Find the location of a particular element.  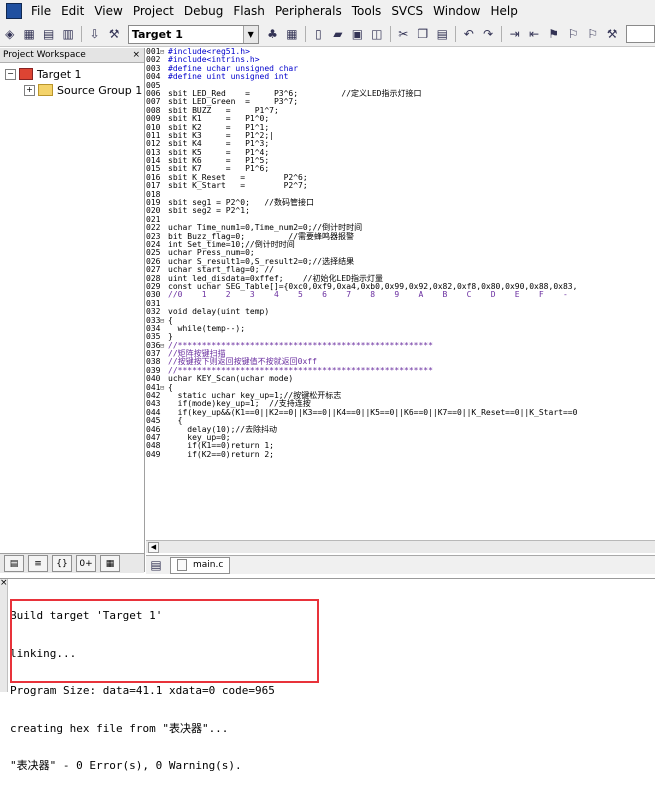

registers-tab-icon: ▦ is located at coordinates (110, 563).